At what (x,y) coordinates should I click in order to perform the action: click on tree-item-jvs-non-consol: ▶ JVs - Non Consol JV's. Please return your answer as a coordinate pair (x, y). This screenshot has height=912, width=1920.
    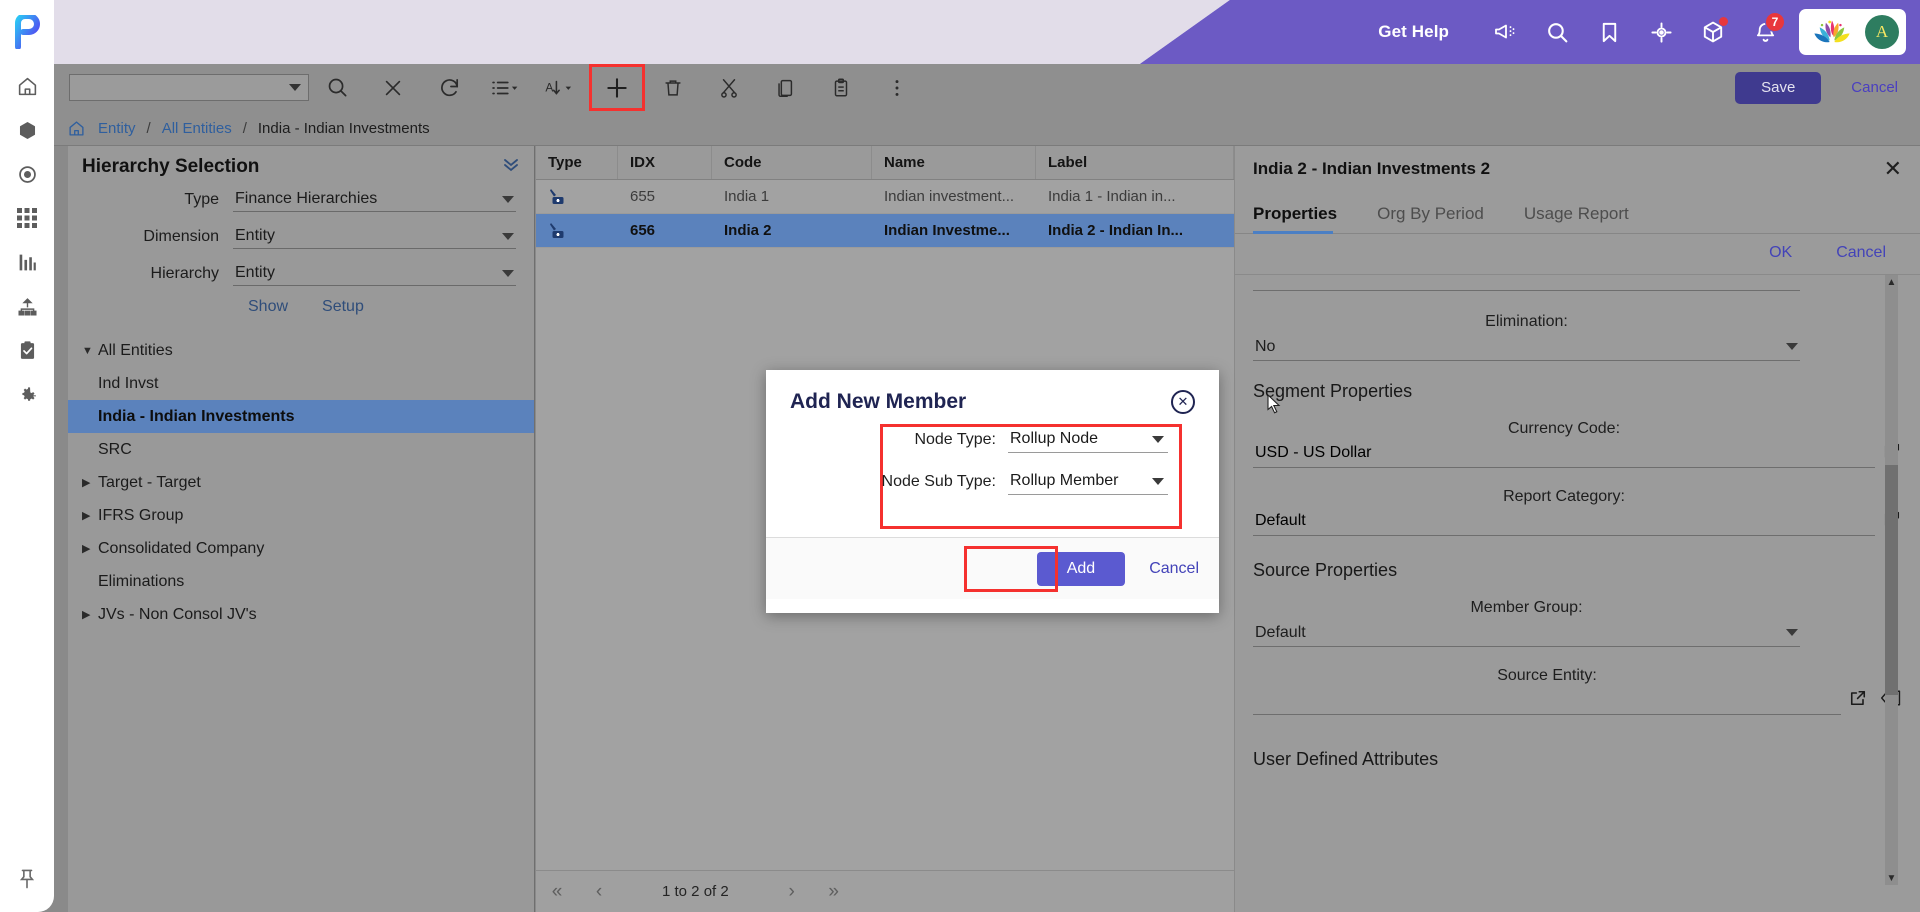
    Looking at the image, I should click on (301, 614).